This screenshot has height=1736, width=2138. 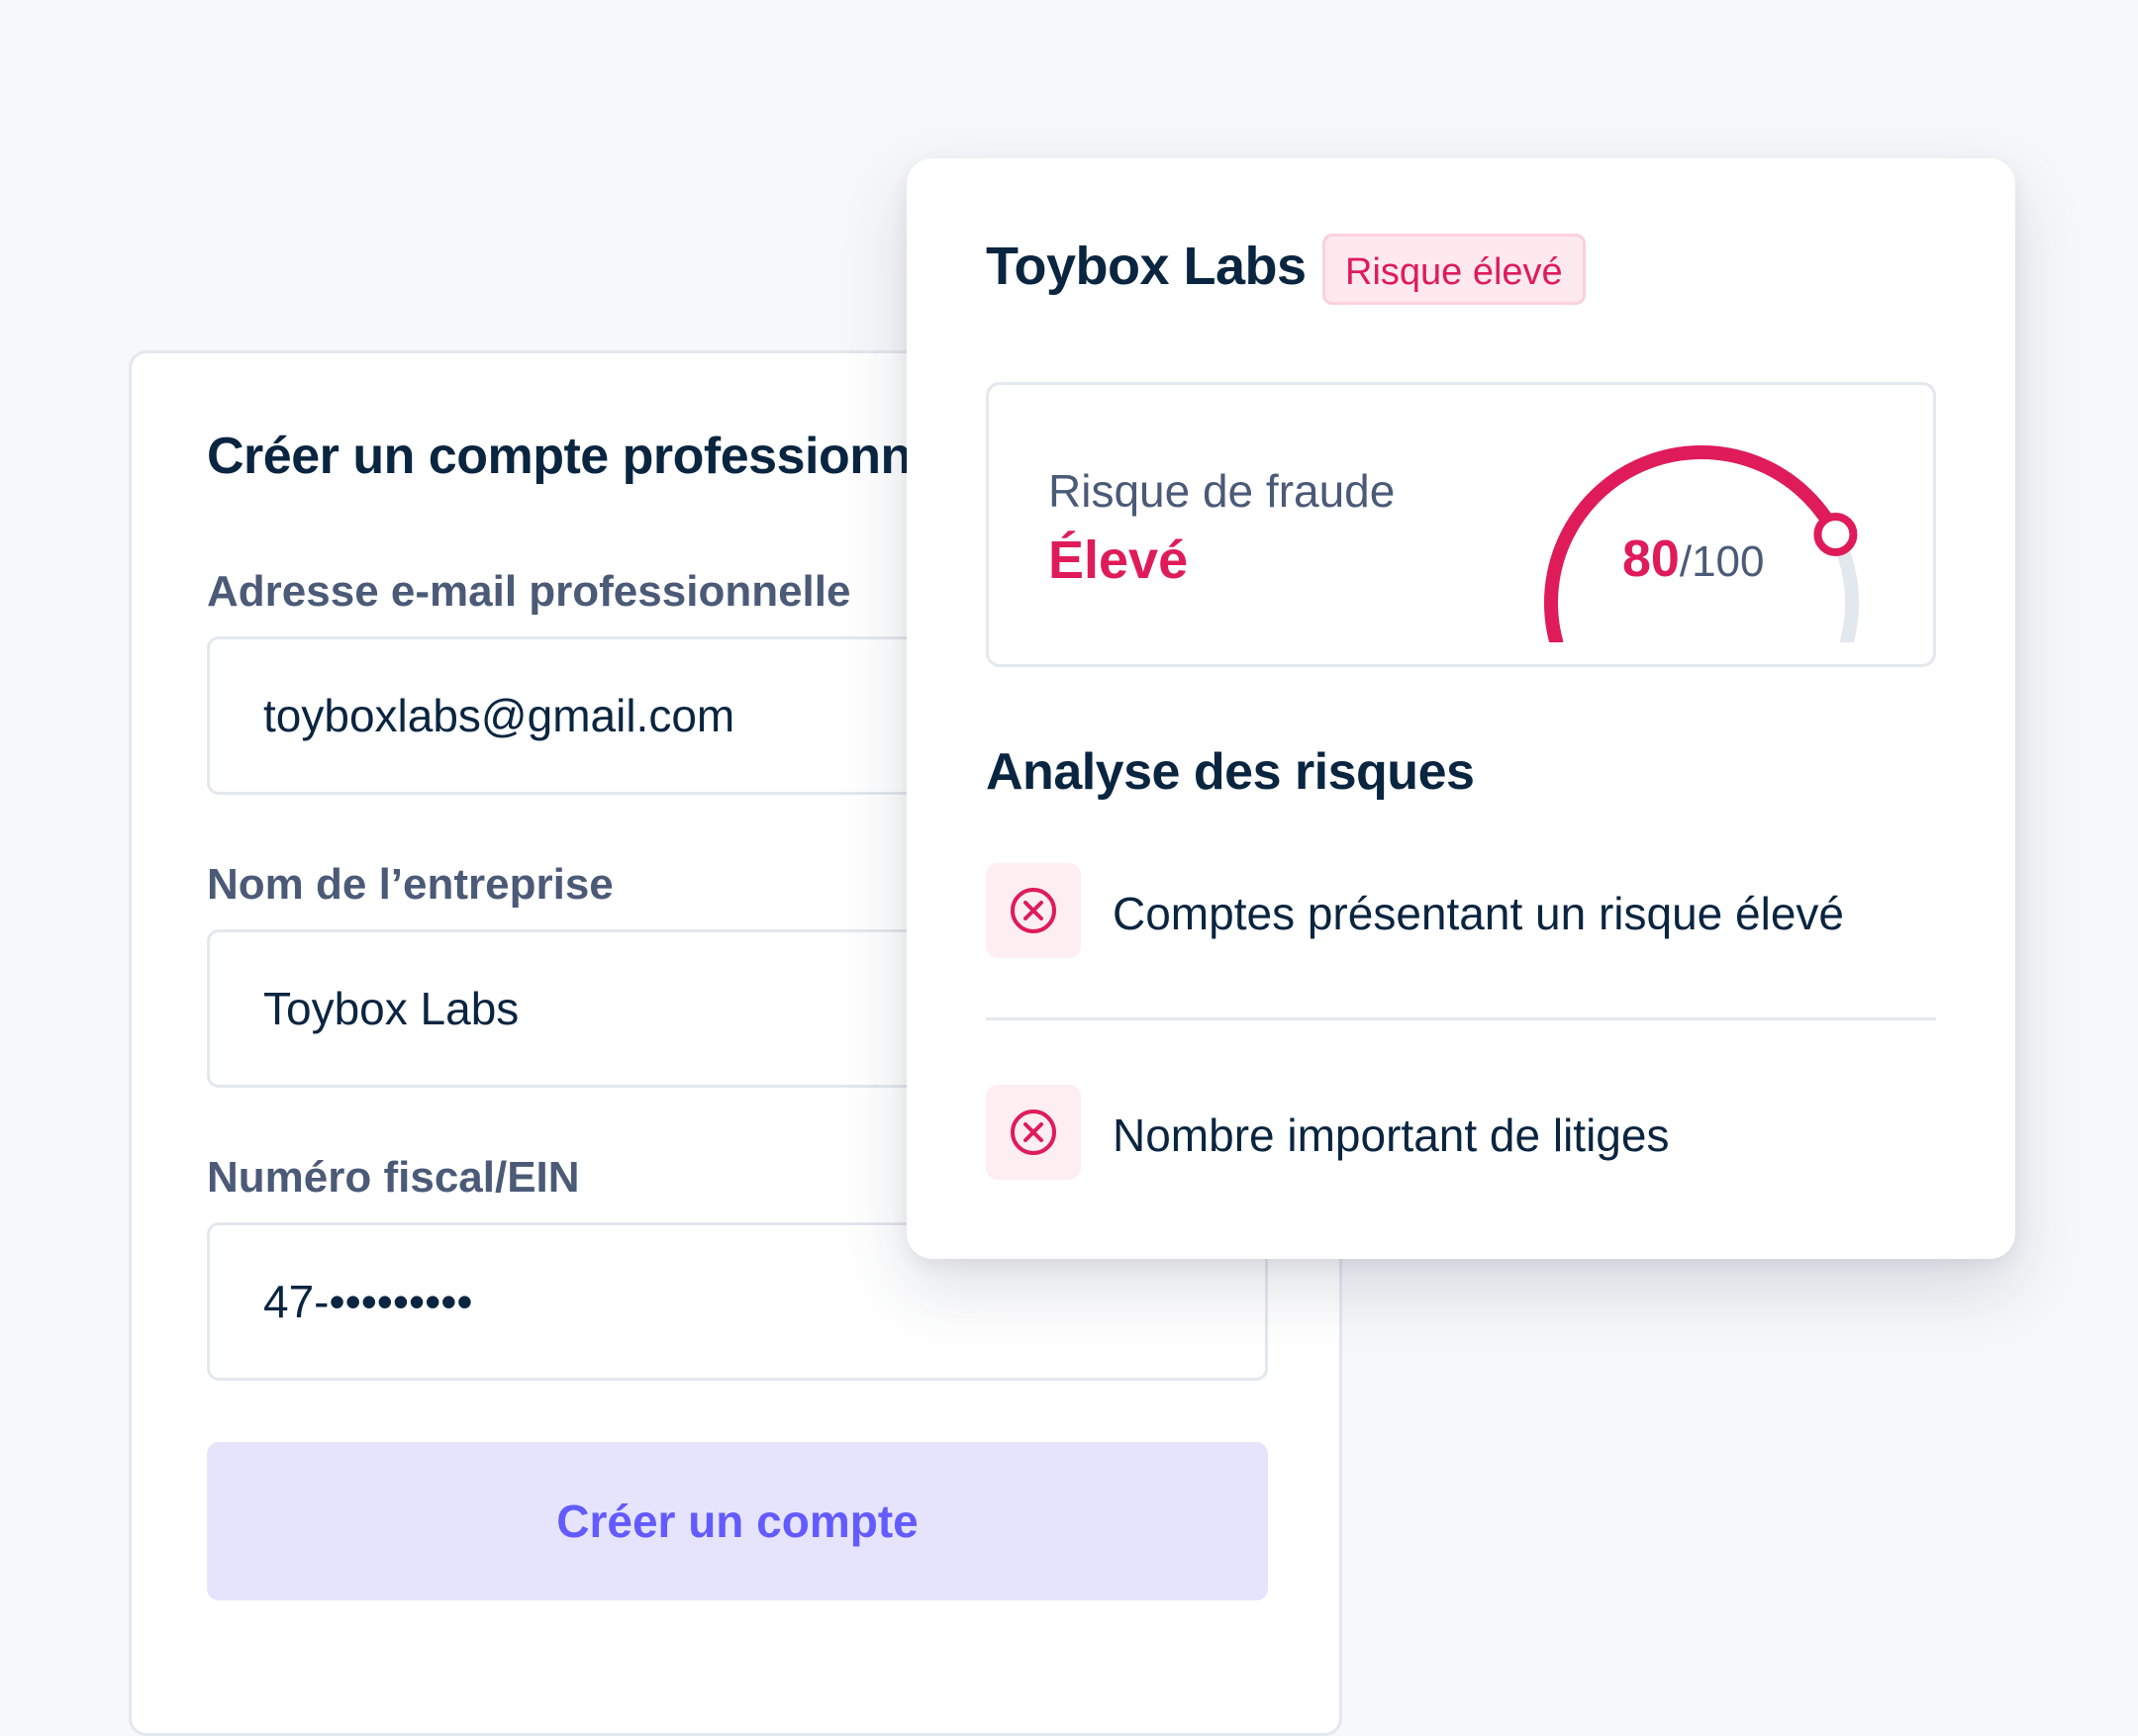 I want to click on risk-item: Nombre important de litiges, so click(x=1461, y=1132).